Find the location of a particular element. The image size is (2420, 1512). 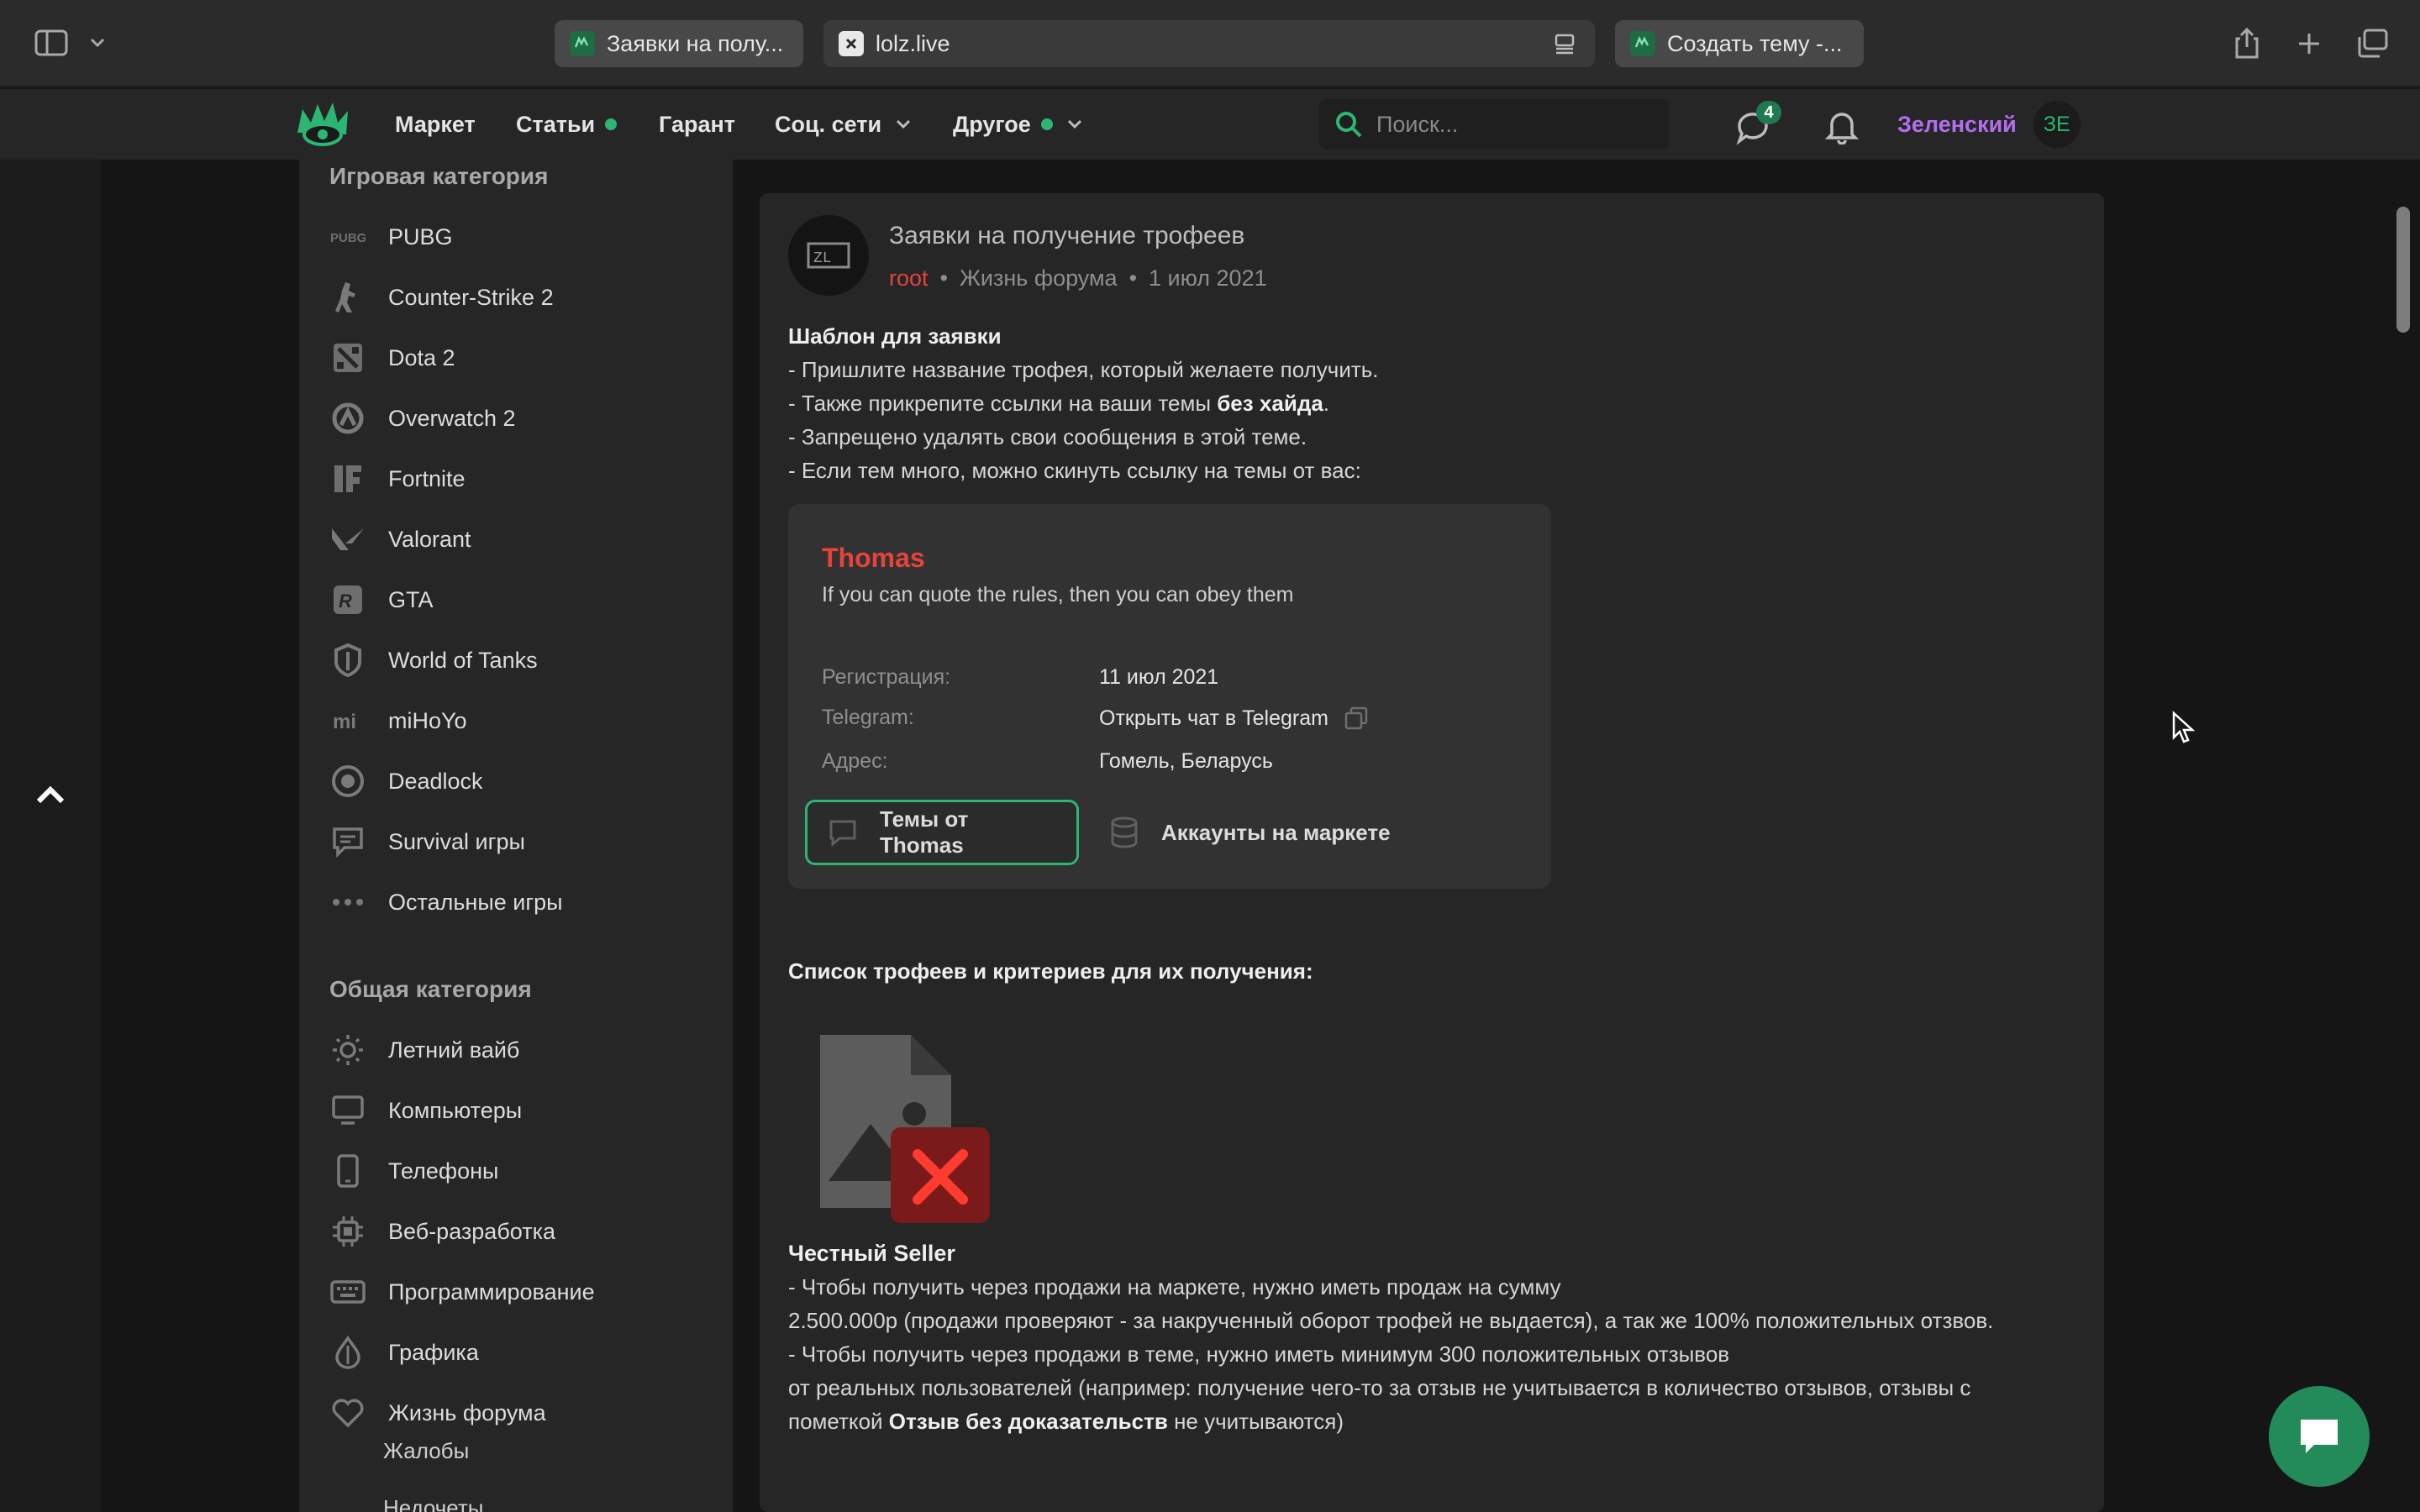

reg-label: Регистрация: is located at coordinates (886, 677).